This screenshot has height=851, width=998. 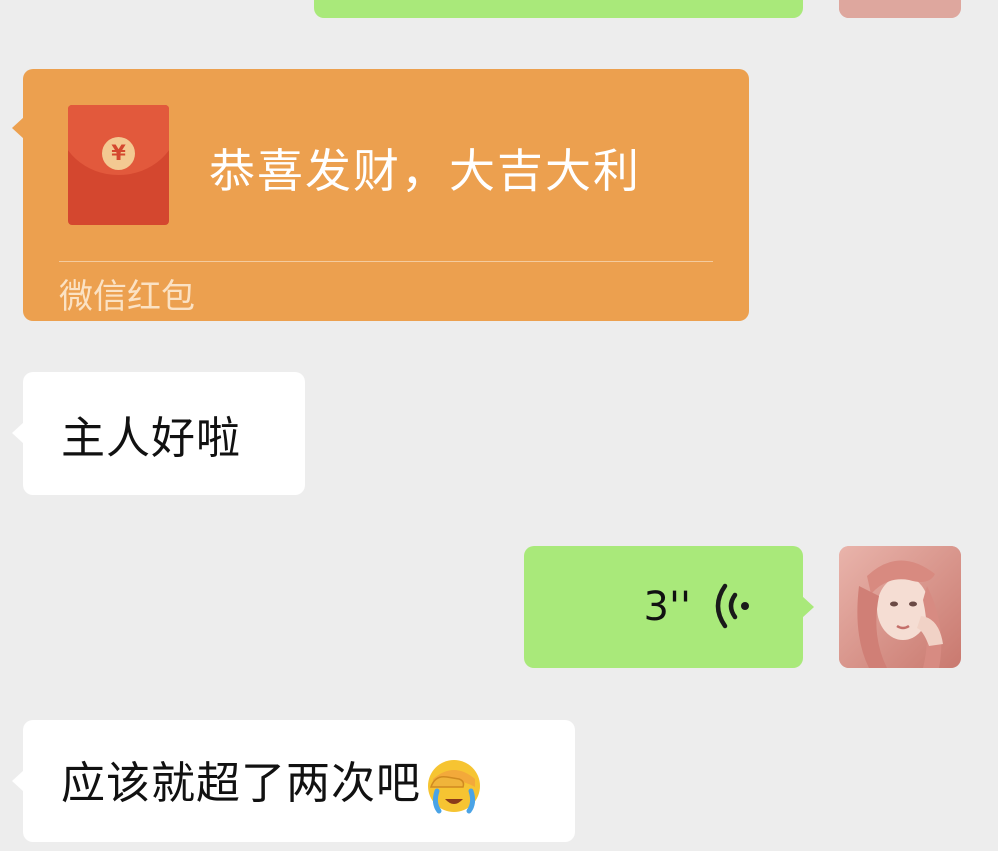 I want to click on voice-duration: 3'', so click(x=667, y=607).